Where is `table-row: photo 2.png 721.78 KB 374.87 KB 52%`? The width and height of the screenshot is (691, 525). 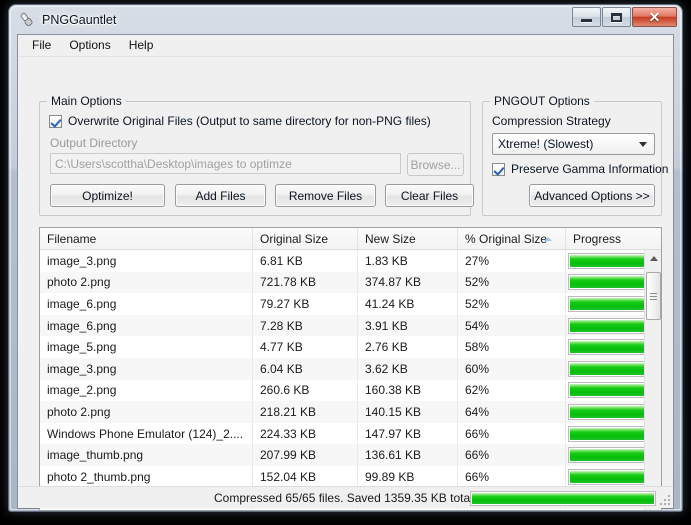
table-row: photo 2.png 721.78 KB 374.87 KB 52% is located at coordinates (343, 282).